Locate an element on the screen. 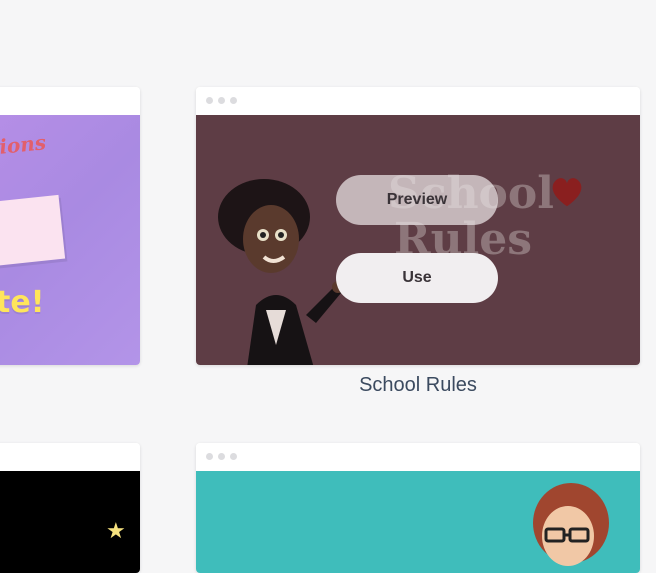  template-thumbnail is located at coordinates (418, 522).